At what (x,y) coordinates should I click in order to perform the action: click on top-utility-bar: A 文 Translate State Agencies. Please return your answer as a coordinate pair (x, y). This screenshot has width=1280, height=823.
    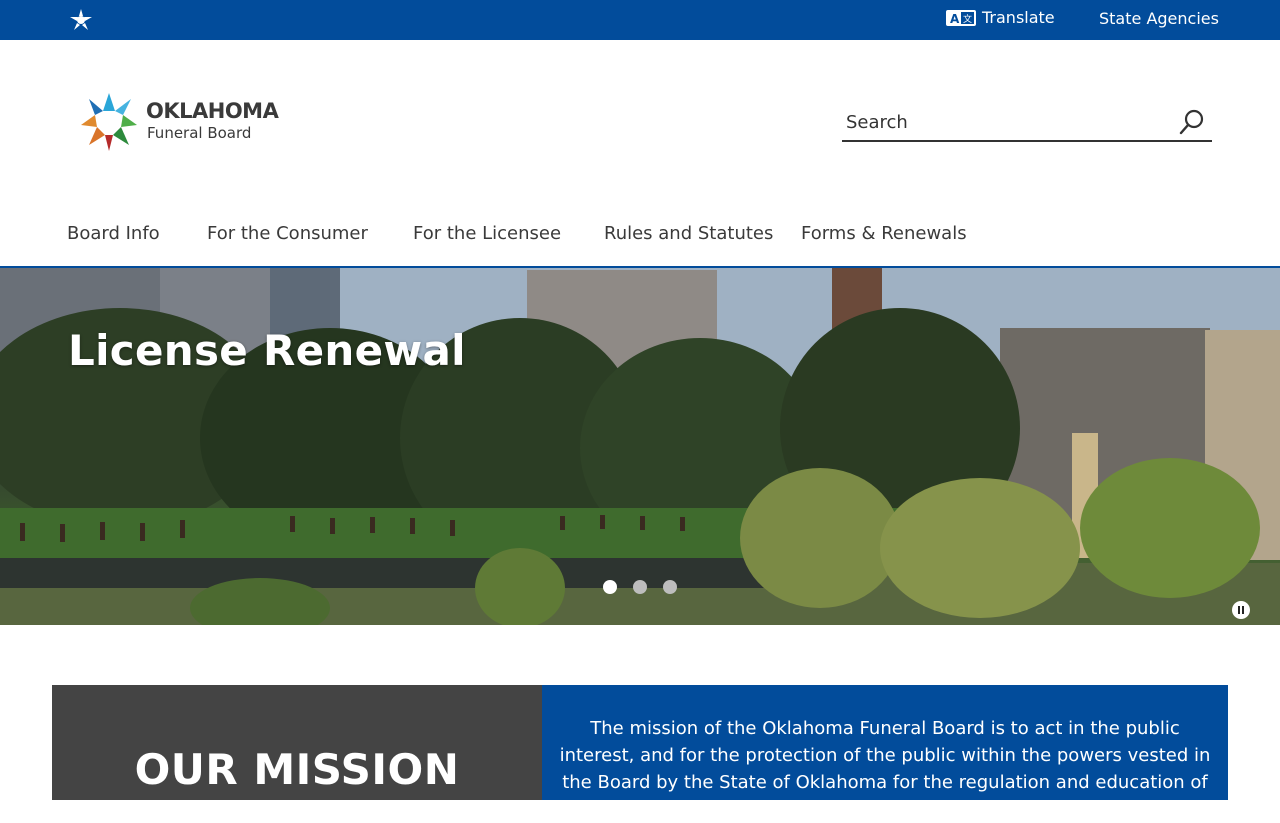
    Looking at the image, I should click on (640, 20).